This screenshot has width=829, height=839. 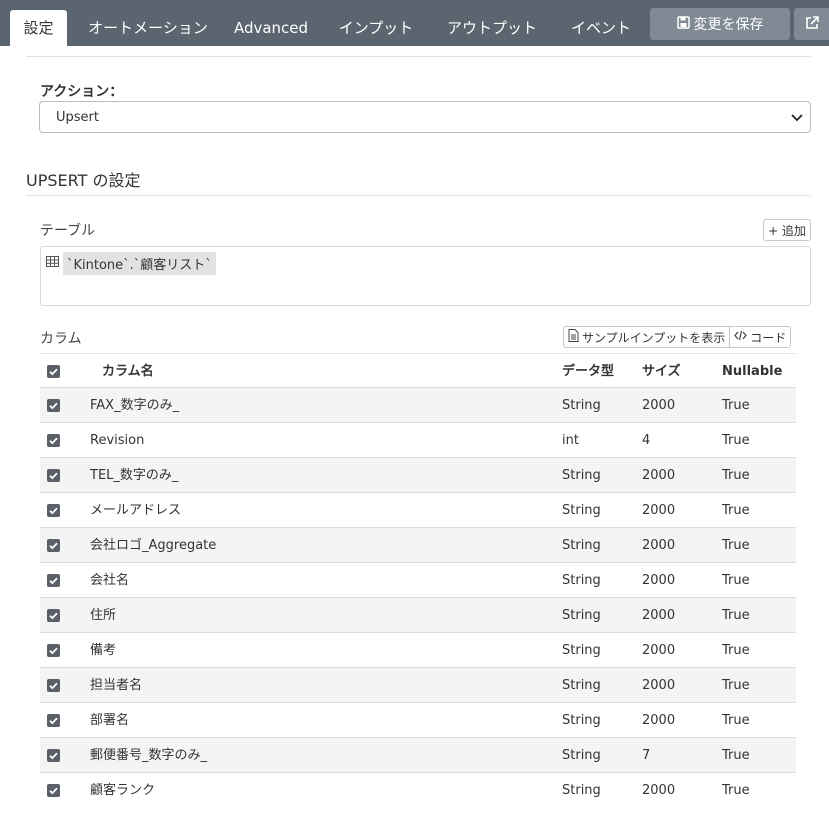 What do you see at coordinates (418, 615) in the screenshot?
I see `table-row: 住所 String 2000 True` at bounding box center [418, 615].